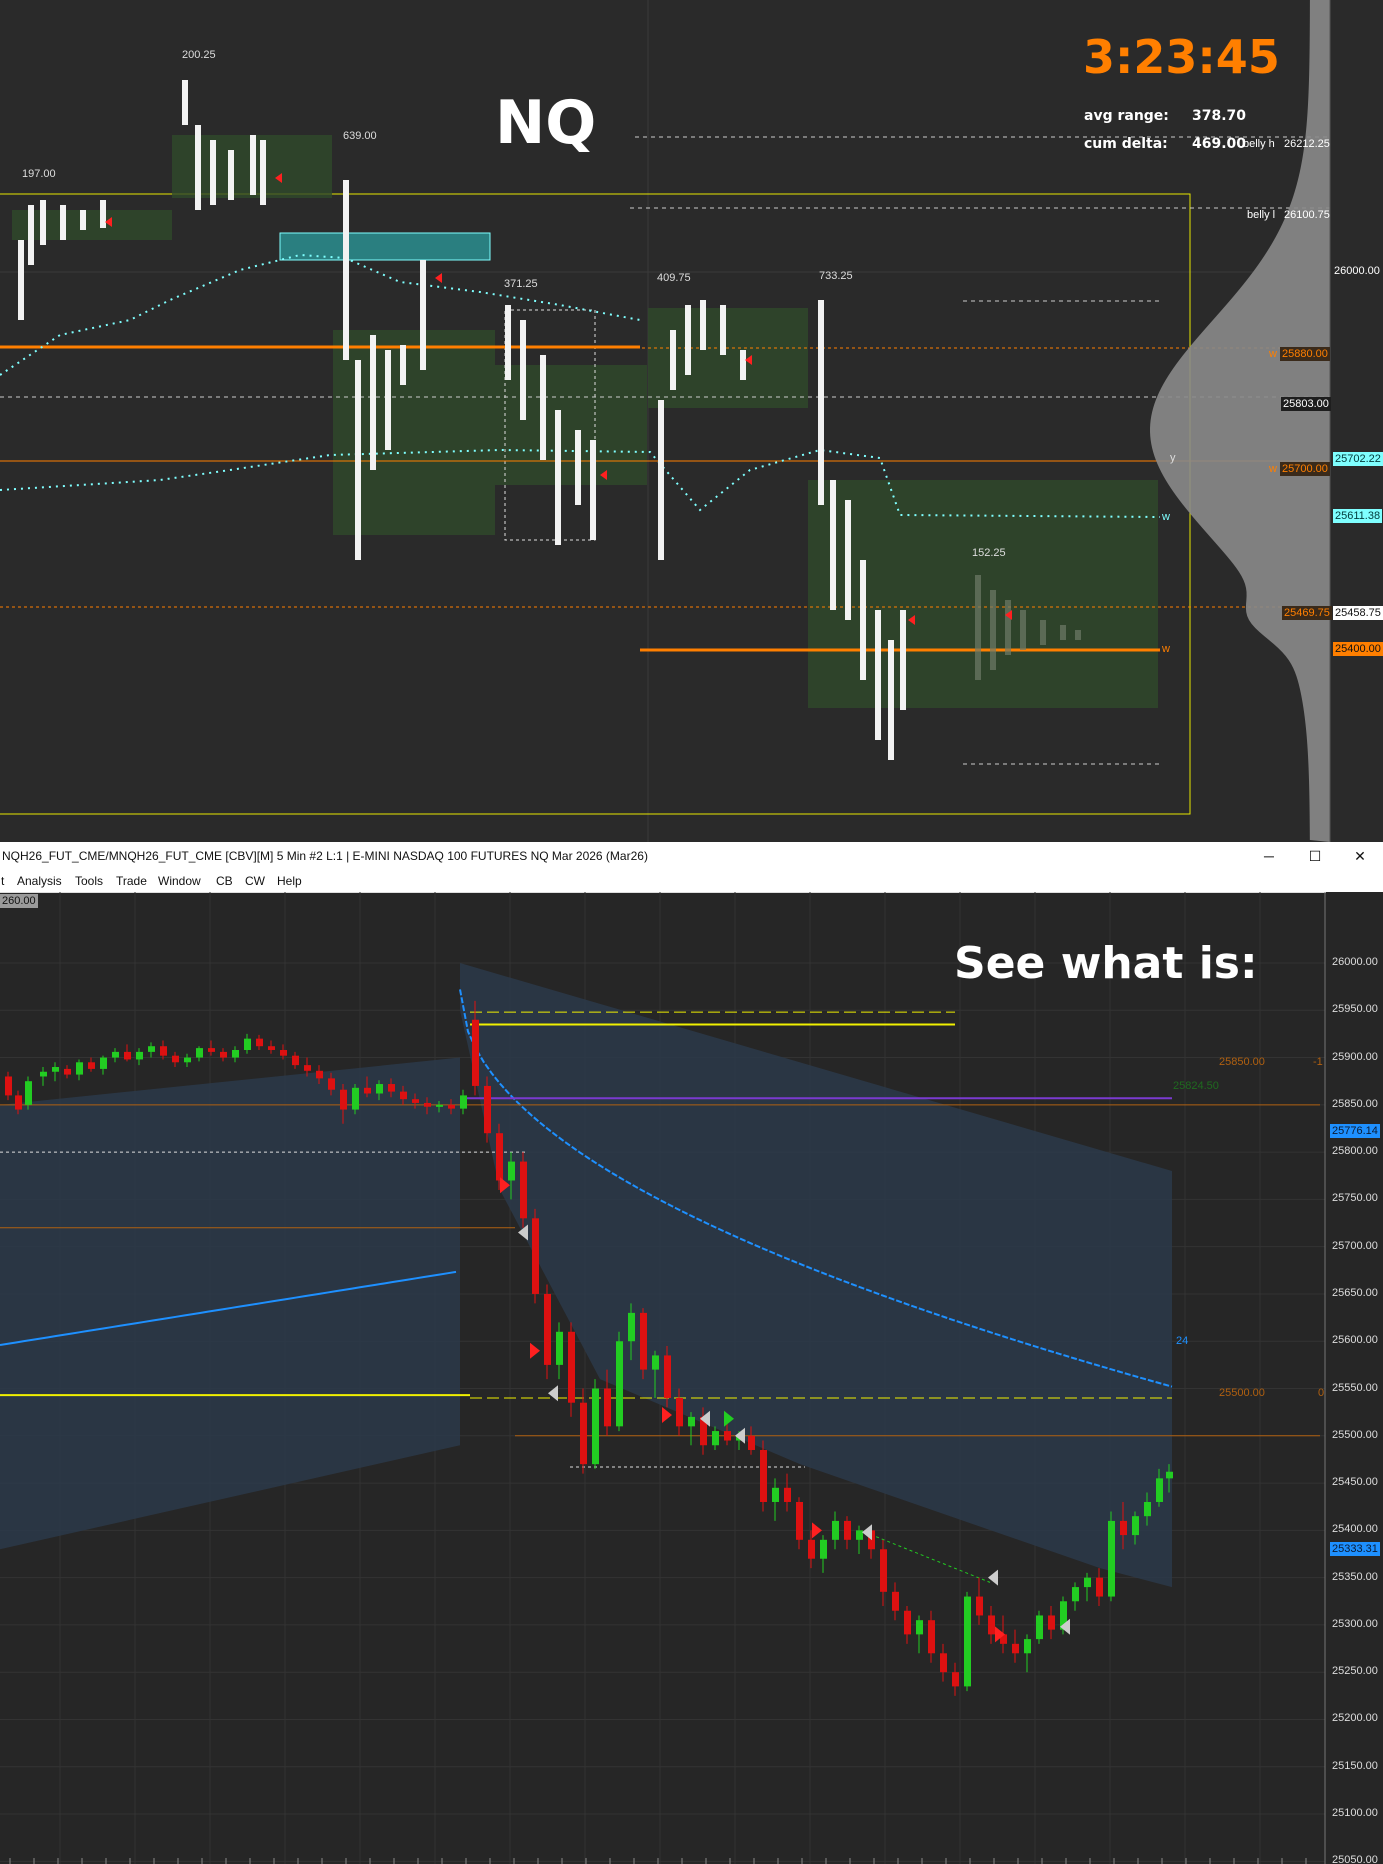 Image resolution: width=1383 pixels, height=1864 pixels. What do you see at coordinates (131, 881) in the screenshot?
I see `menu-item-trade: Trade` at bounding box center [131, 881].